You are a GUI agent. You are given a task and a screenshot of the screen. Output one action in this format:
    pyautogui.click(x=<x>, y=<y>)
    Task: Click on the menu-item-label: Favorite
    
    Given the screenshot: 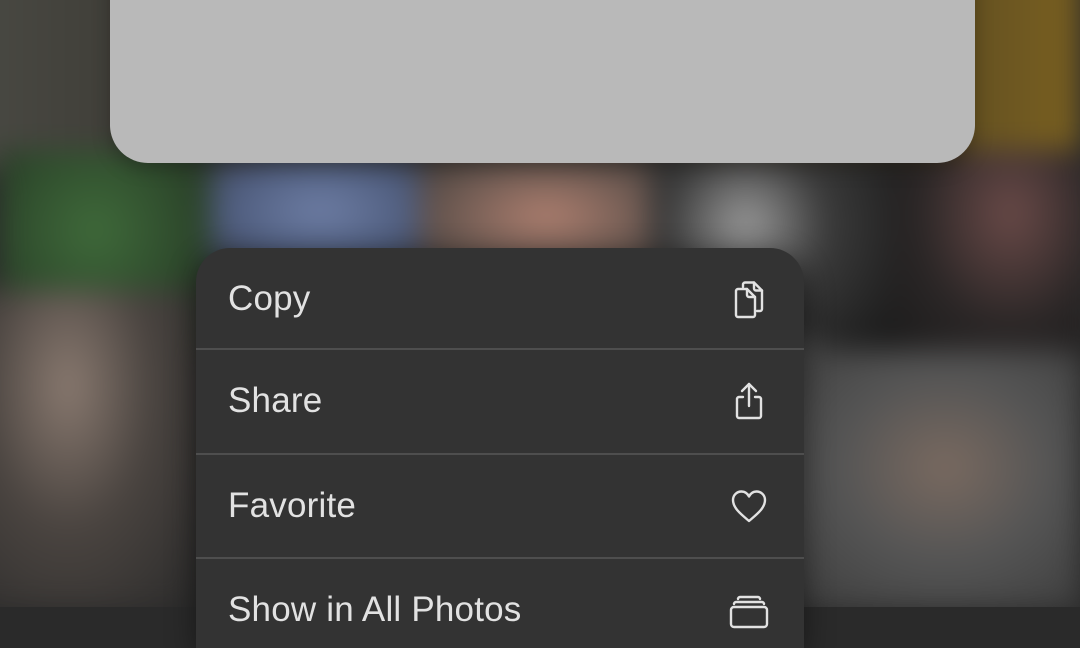 What is the action you would take?
    pyautogui.click(x=292, y=505)
    